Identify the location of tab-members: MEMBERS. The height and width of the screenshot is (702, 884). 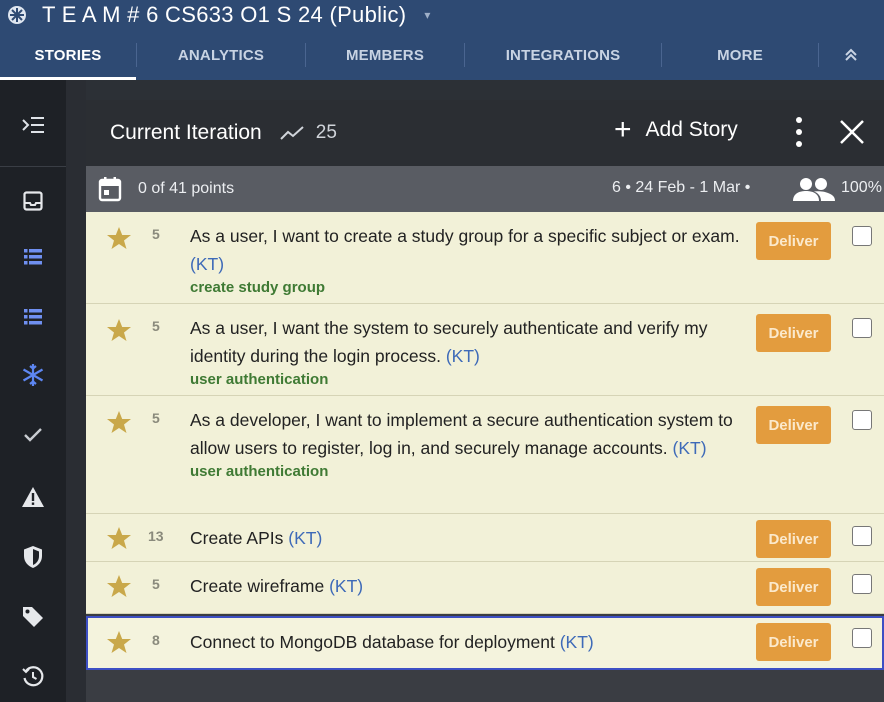
(385, 55).